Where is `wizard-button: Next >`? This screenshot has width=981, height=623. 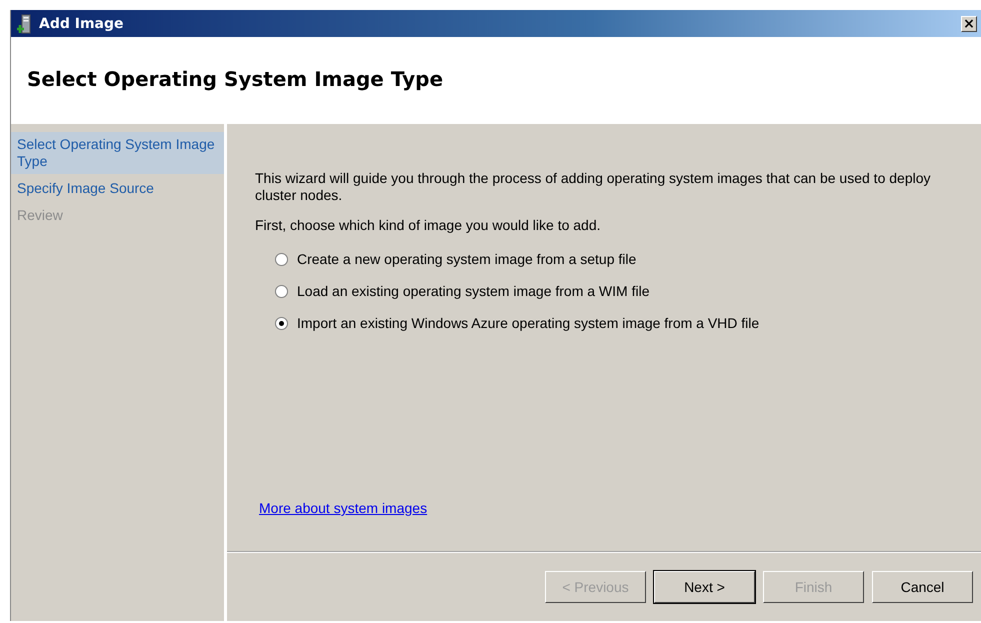 wizard-button: Next > is located at coordinates (704, 587).